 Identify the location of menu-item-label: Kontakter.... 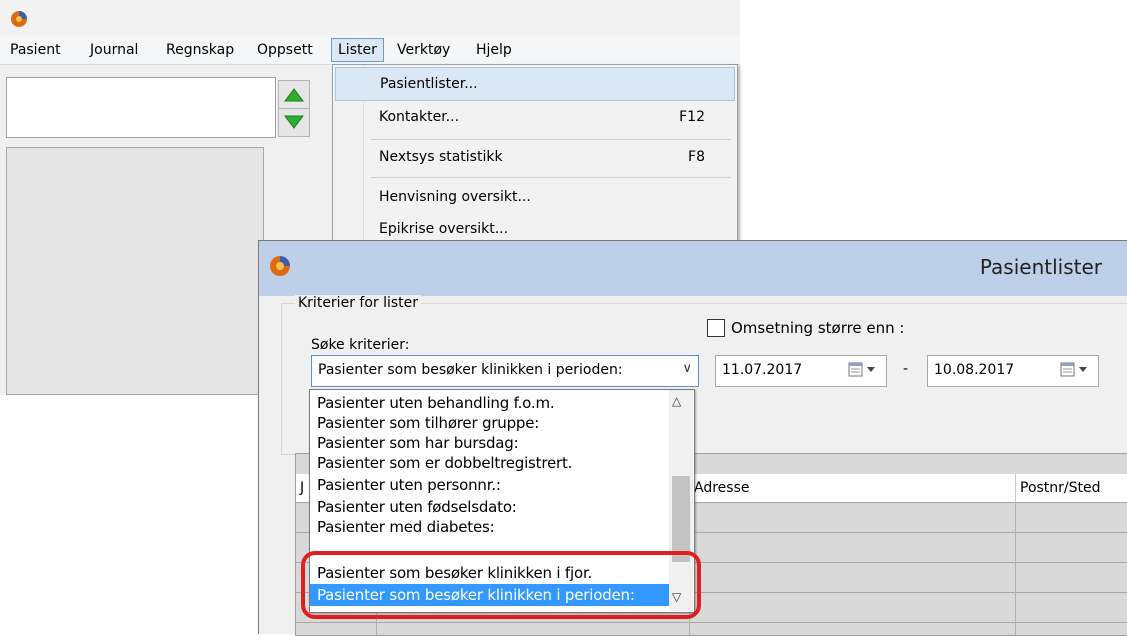
(419, 117).